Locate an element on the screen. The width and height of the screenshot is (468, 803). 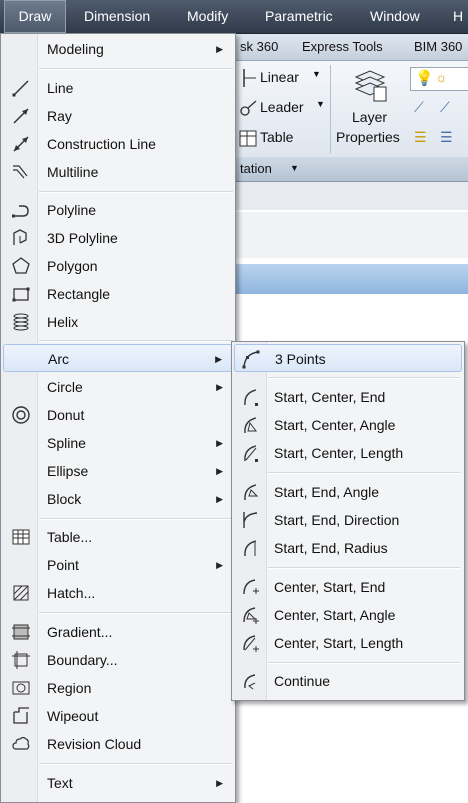
layer-properties-icon is located at coordinates (370, 86).